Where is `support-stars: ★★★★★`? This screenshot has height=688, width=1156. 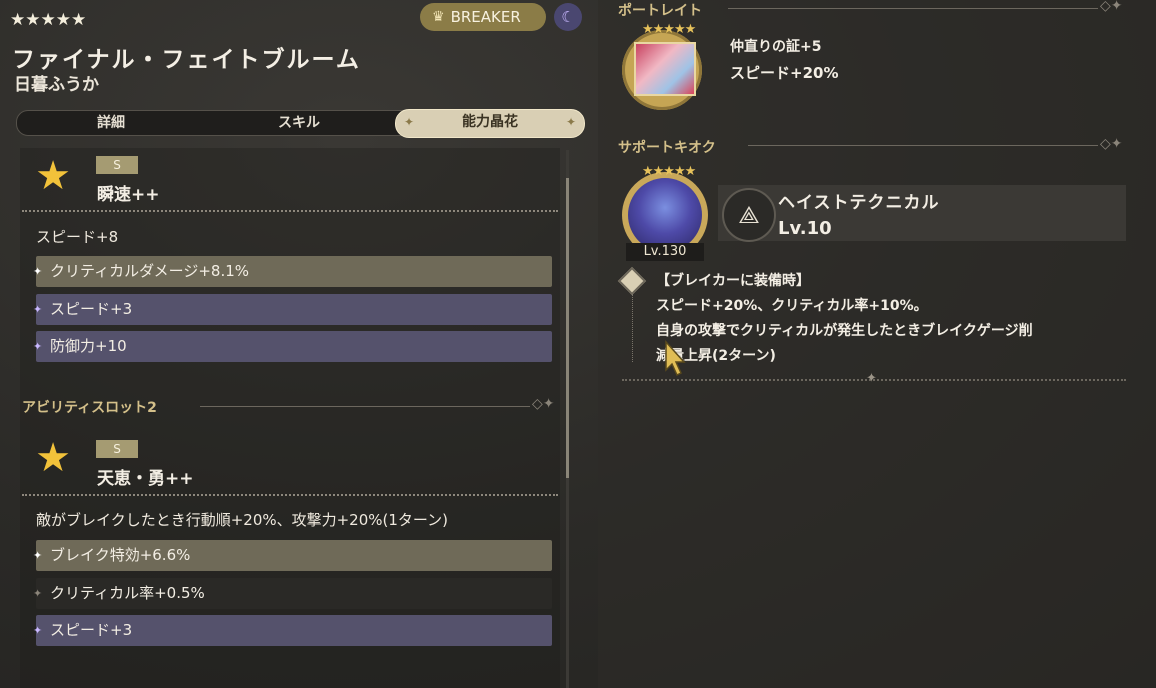 support-stars: ★★★★★ is located at coordinates (669, 171).